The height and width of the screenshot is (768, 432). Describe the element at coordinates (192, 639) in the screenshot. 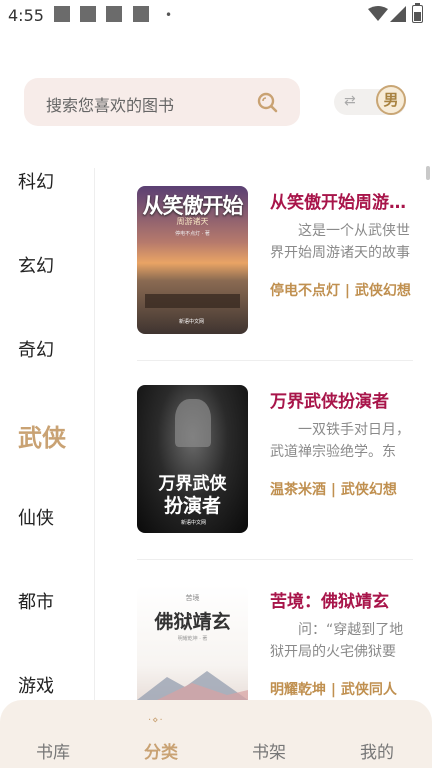

I see `cover-author: 明耀乾坤 · 著` at that location.